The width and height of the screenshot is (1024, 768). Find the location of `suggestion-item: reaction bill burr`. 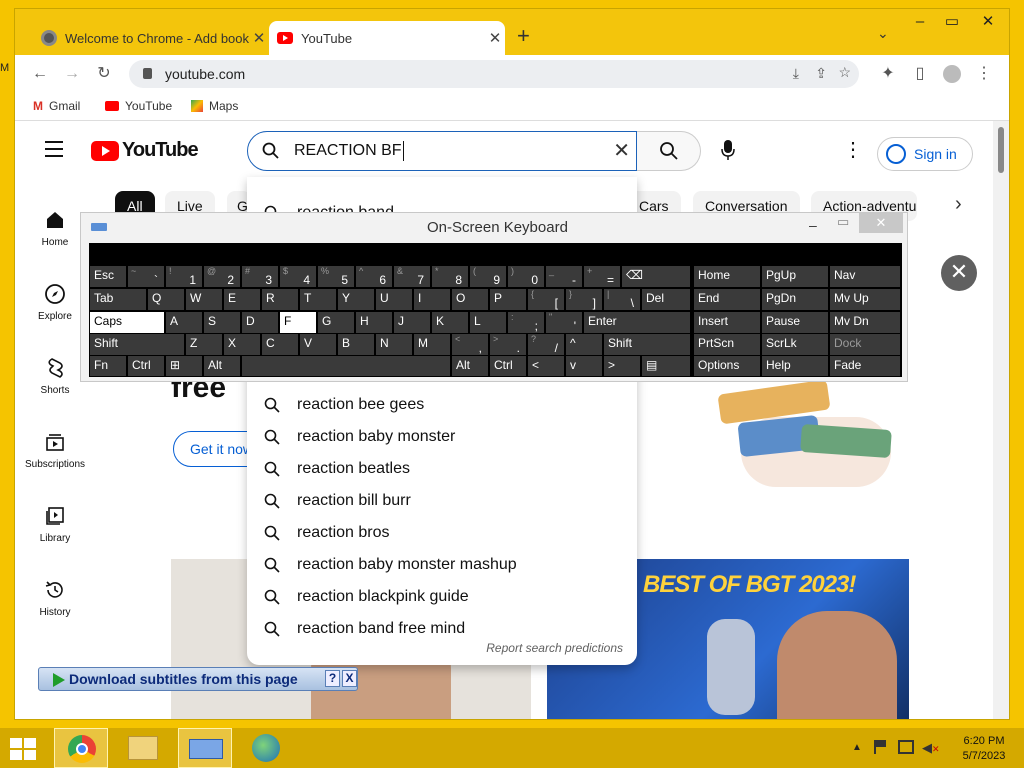

suggestion-item: reaction bill burr is located at coordinates (442, 501).